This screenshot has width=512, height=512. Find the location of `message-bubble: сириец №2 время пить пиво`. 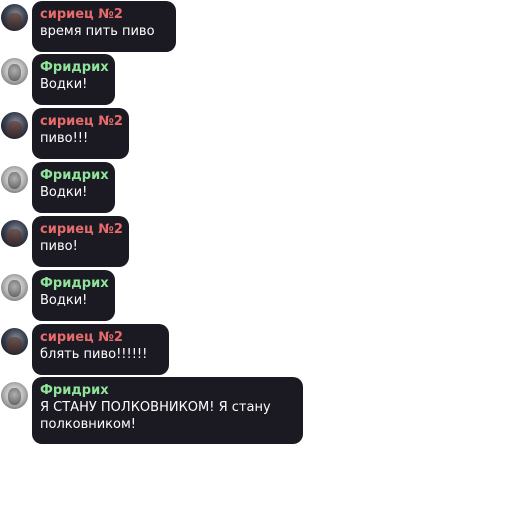

message-bubble: сириец №2 время пить пиво is located at coordinates (104, 26).